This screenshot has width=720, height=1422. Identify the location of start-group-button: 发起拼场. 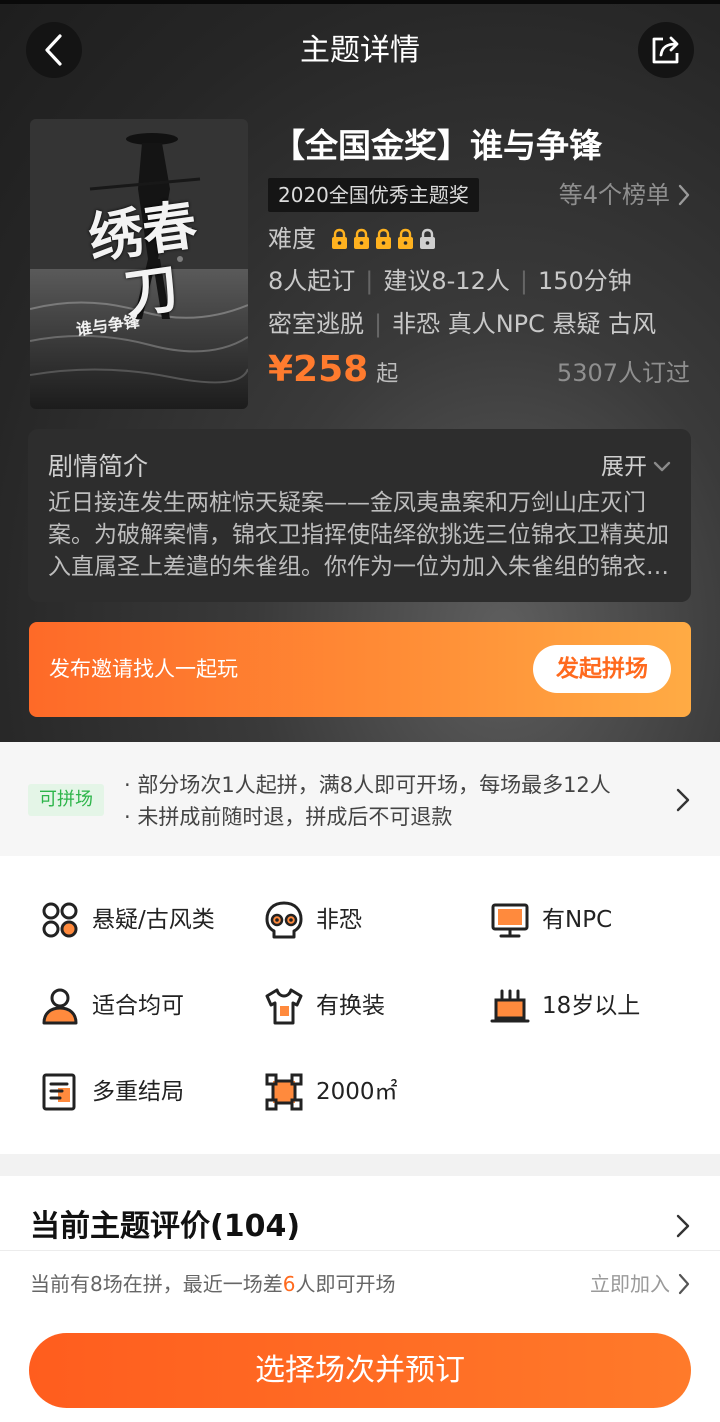
(602, 669).